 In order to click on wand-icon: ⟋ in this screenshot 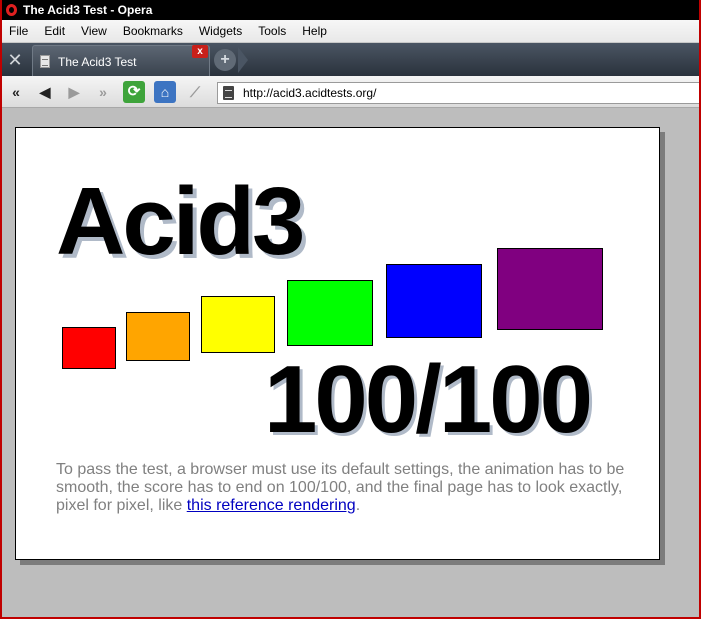, I will do `click(195, 92)`.